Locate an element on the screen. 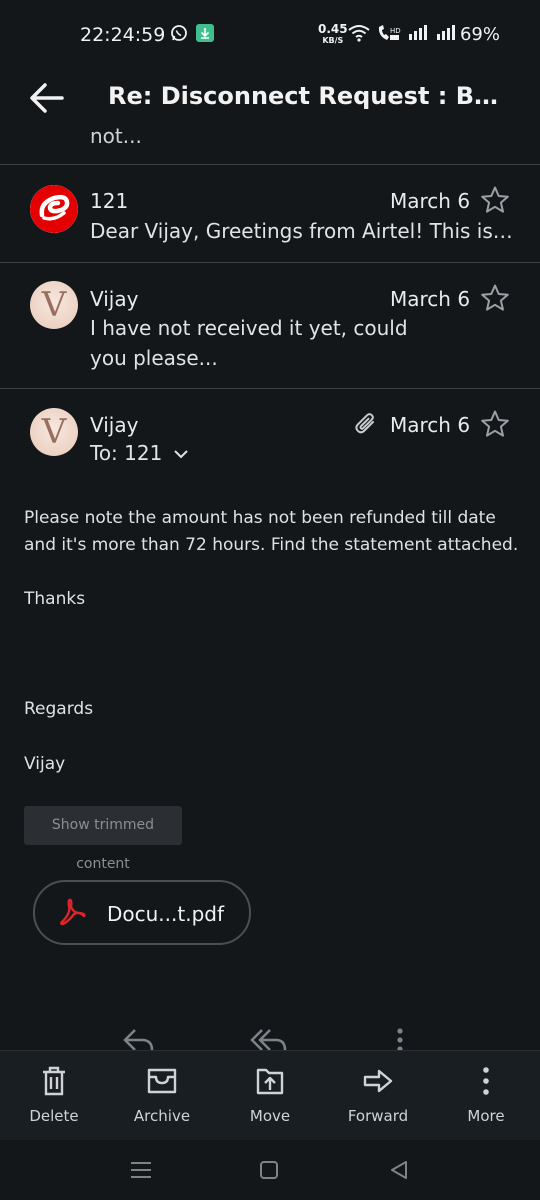  home-button is located at coordinates (270, 1170).